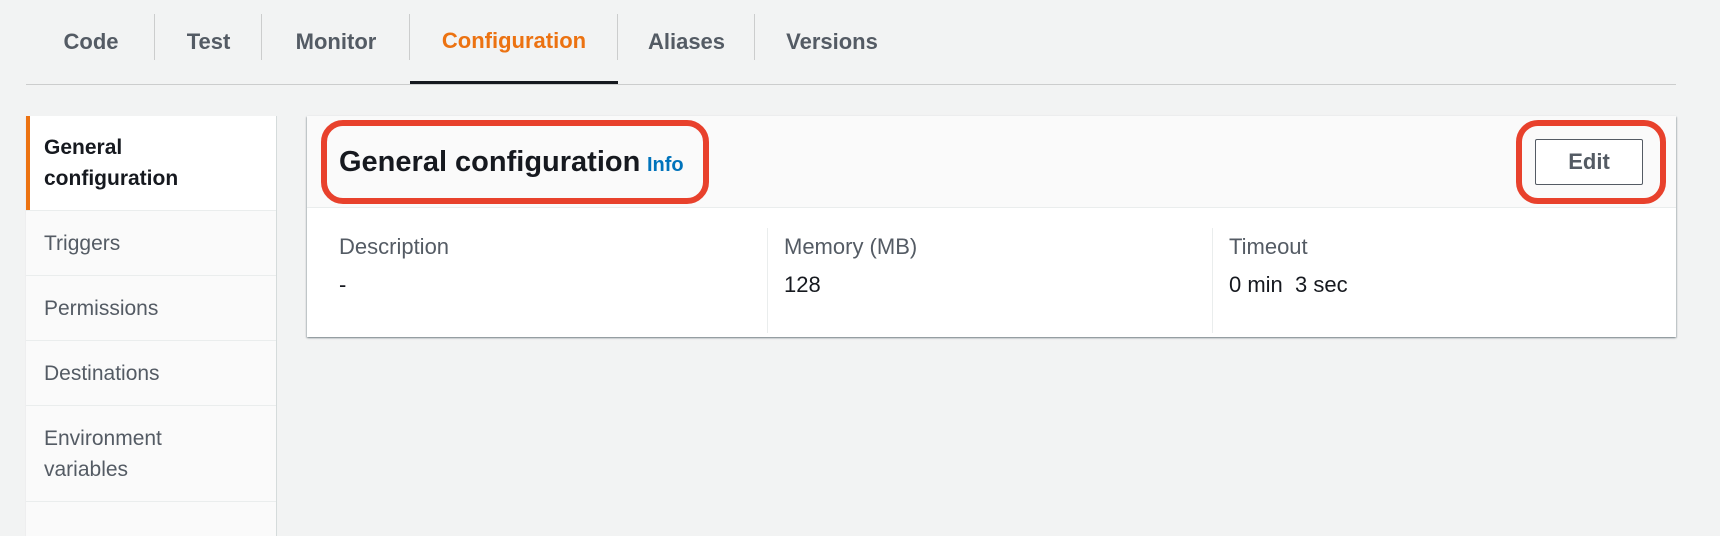 The height and width of the screenshot is (536, 1720). I want to click on sidebar-item-general-configuration: General configuration, so click(151, 163).